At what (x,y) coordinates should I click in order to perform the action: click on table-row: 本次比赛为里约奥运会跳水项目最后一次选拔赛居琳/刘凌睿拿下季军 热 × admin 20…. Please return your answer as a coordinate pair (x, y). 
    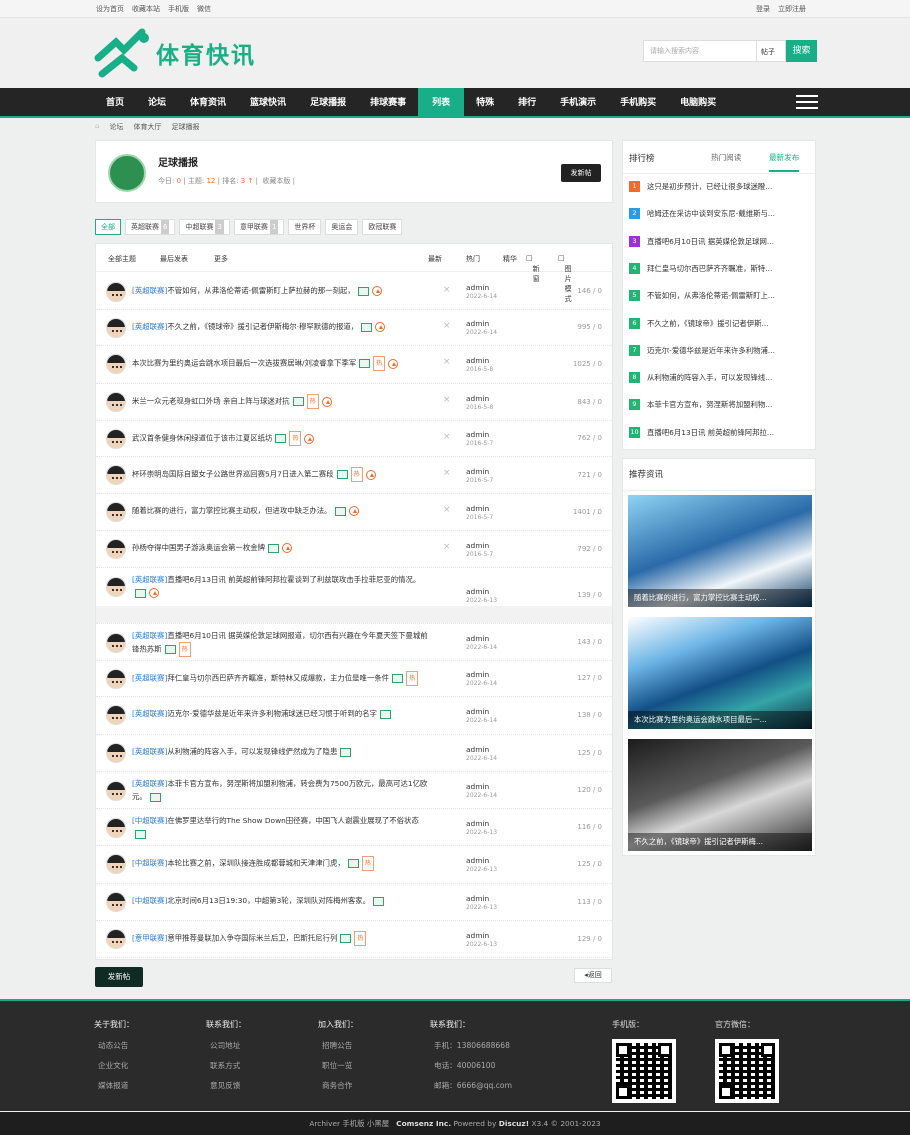
    Looking at the image, I should click on (354, 365).